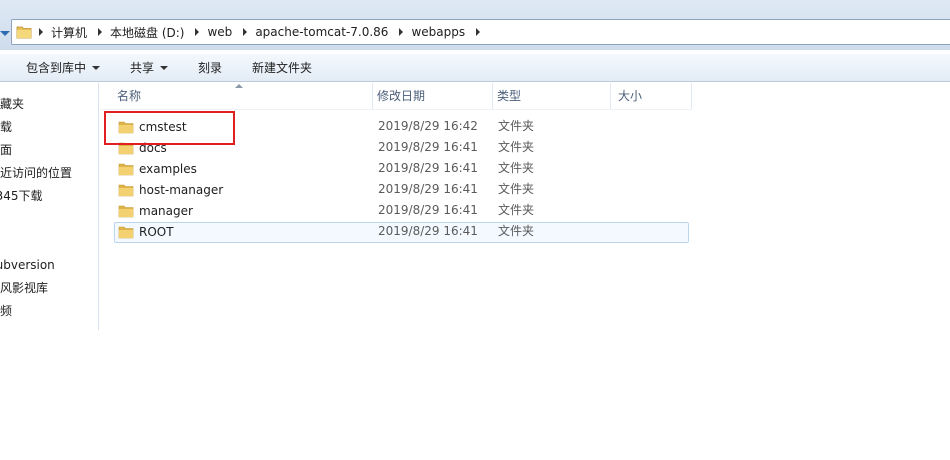 The image size is (950, 460). I want to click on nav-item-downloads: 下载, so click(6, 127).